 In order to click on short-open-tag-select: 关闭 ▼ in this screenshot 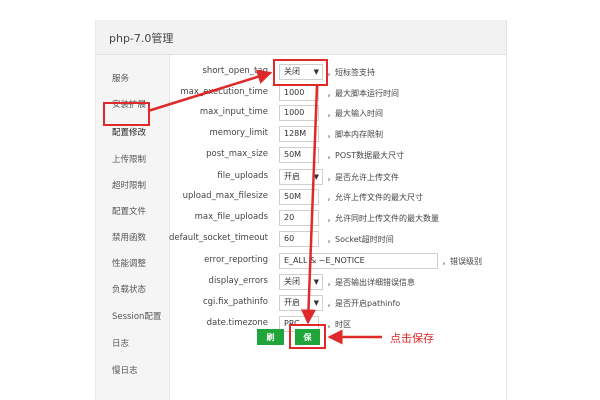, I will do `click(301, 72)`.